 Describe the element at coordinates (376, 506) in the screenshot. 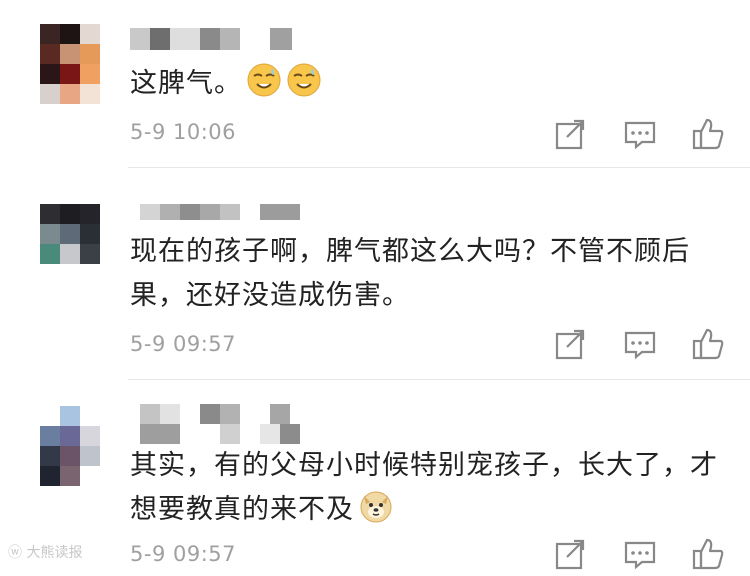

I see `doge-emoji-icon` at that location.